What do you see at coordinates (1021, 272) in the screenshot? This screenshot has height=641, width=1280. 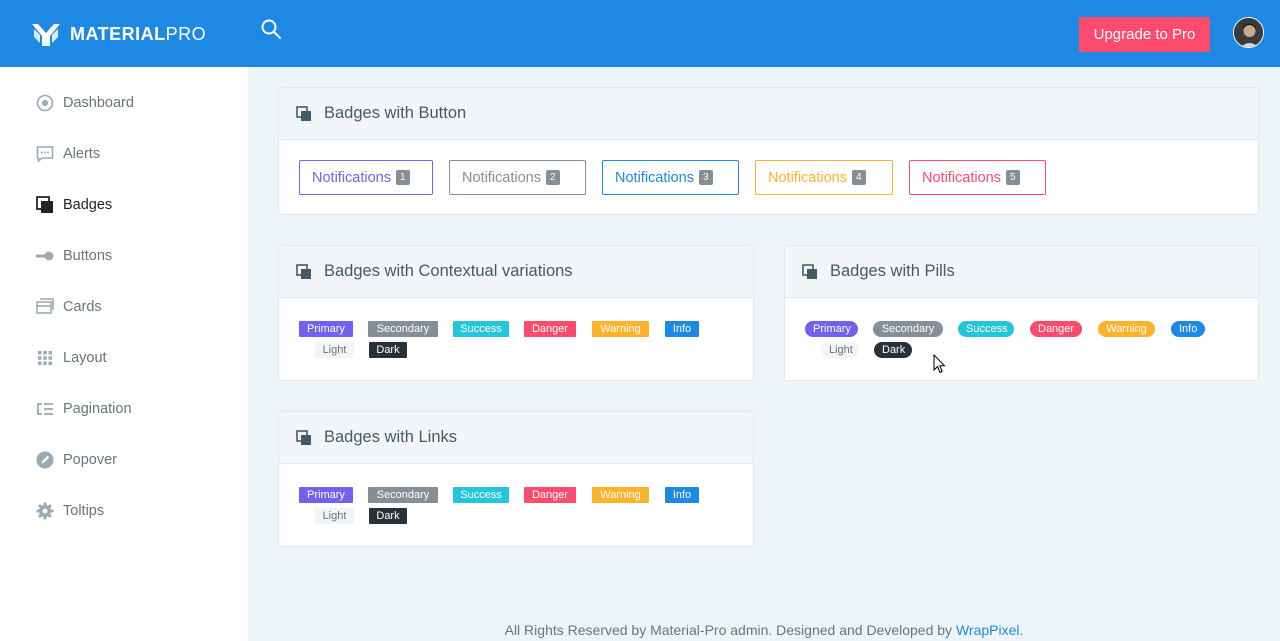 I see `card-header: Badges with Pills` at bounding box center [1021, 272].